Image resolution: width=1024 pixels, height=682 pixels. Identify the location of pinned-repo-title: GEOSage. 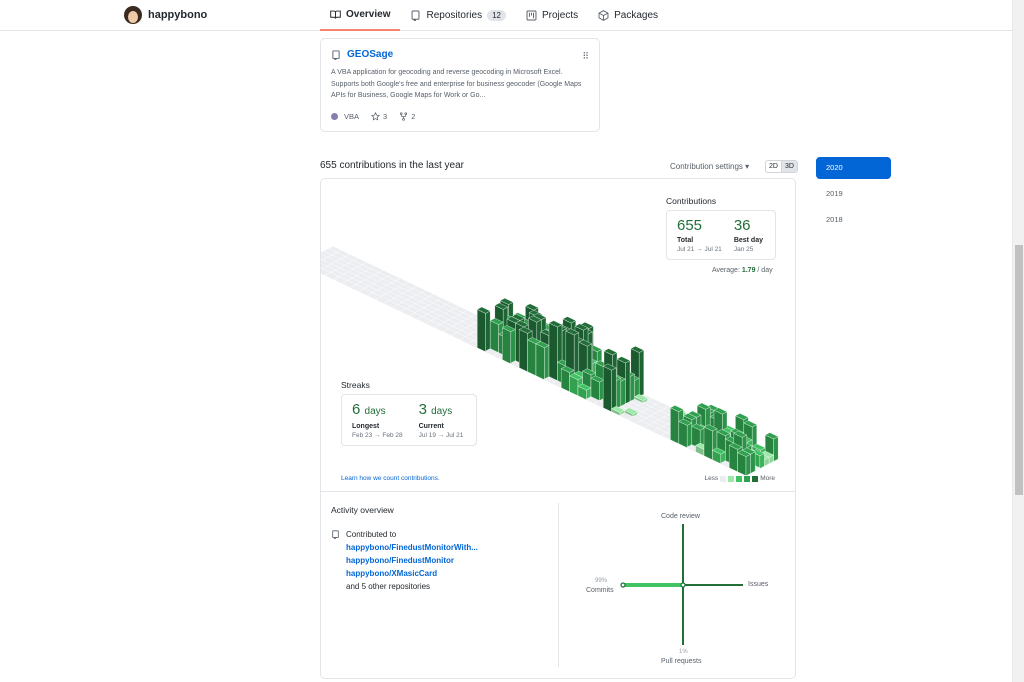
(460, 54).